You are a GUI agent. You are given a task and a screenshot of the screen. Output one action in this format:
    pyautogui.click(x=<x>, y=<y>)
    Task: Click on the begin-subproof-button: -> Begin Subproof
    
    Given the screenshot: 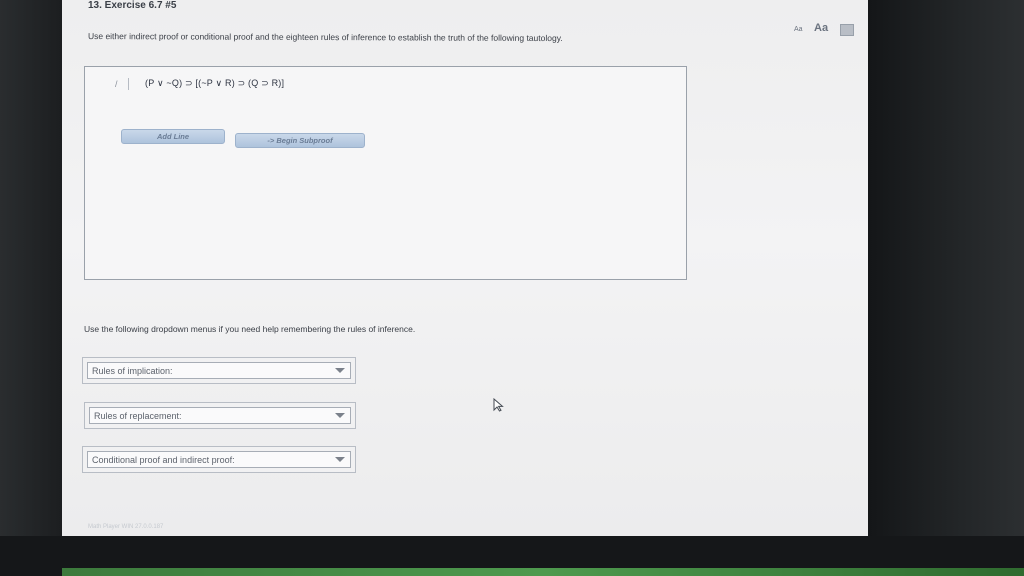 What is the action you would take?
    pyautogui.click(x=300, y=140)
    